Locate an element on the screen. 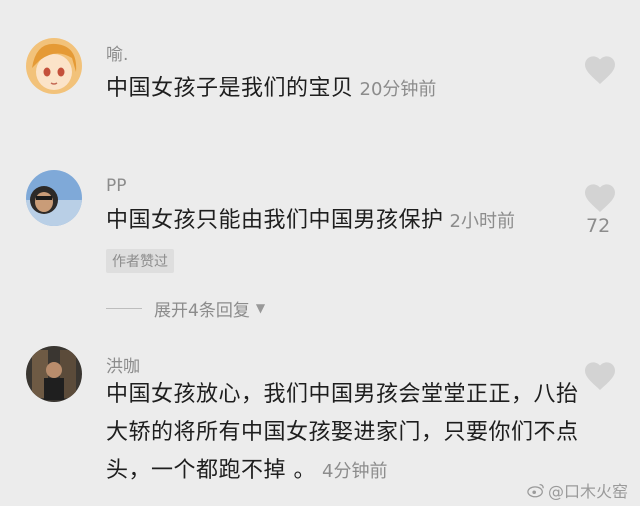 Image resolution: width=640 pixels, height=506 pixels. username: 洪咖 is located at coordinates (123, 364).